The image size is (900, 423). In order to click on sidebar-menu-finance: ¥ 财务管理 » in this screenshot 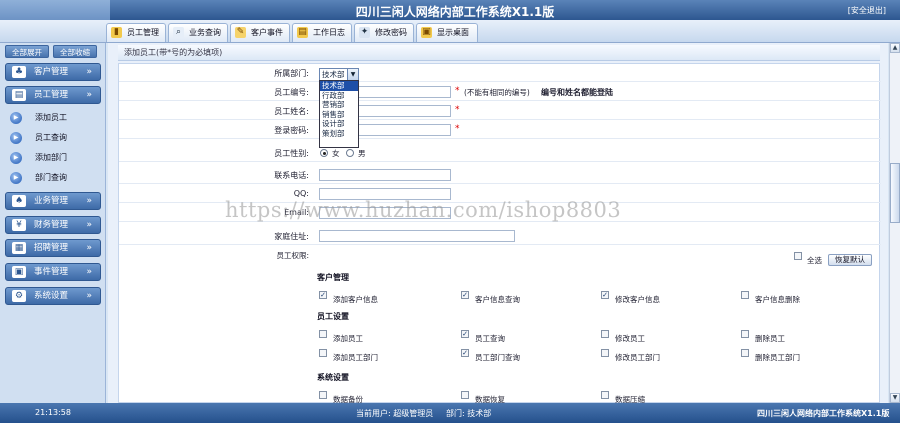, I will do `click(53, 225)`.